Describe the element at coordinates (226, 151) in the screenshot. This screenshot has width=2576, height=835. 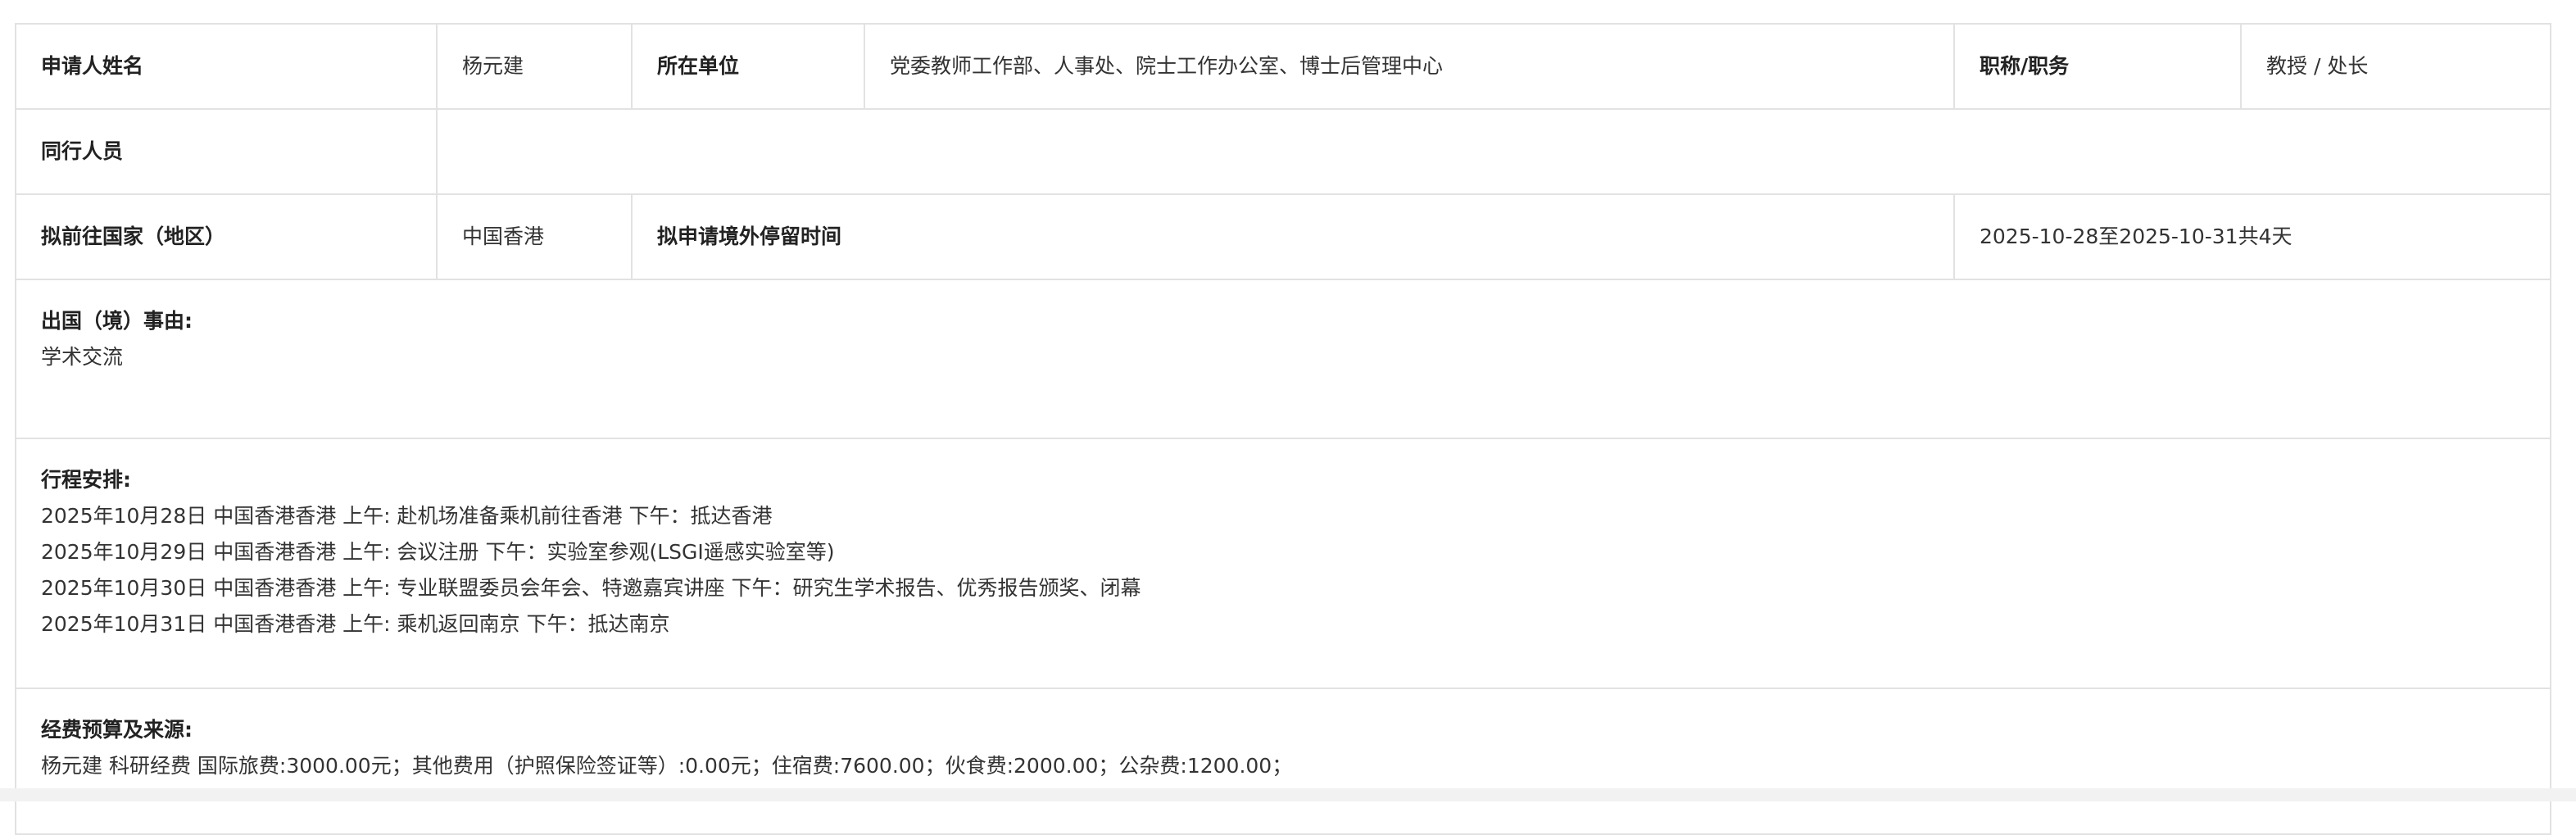
I see `companions-label: 同行人员` at that location.